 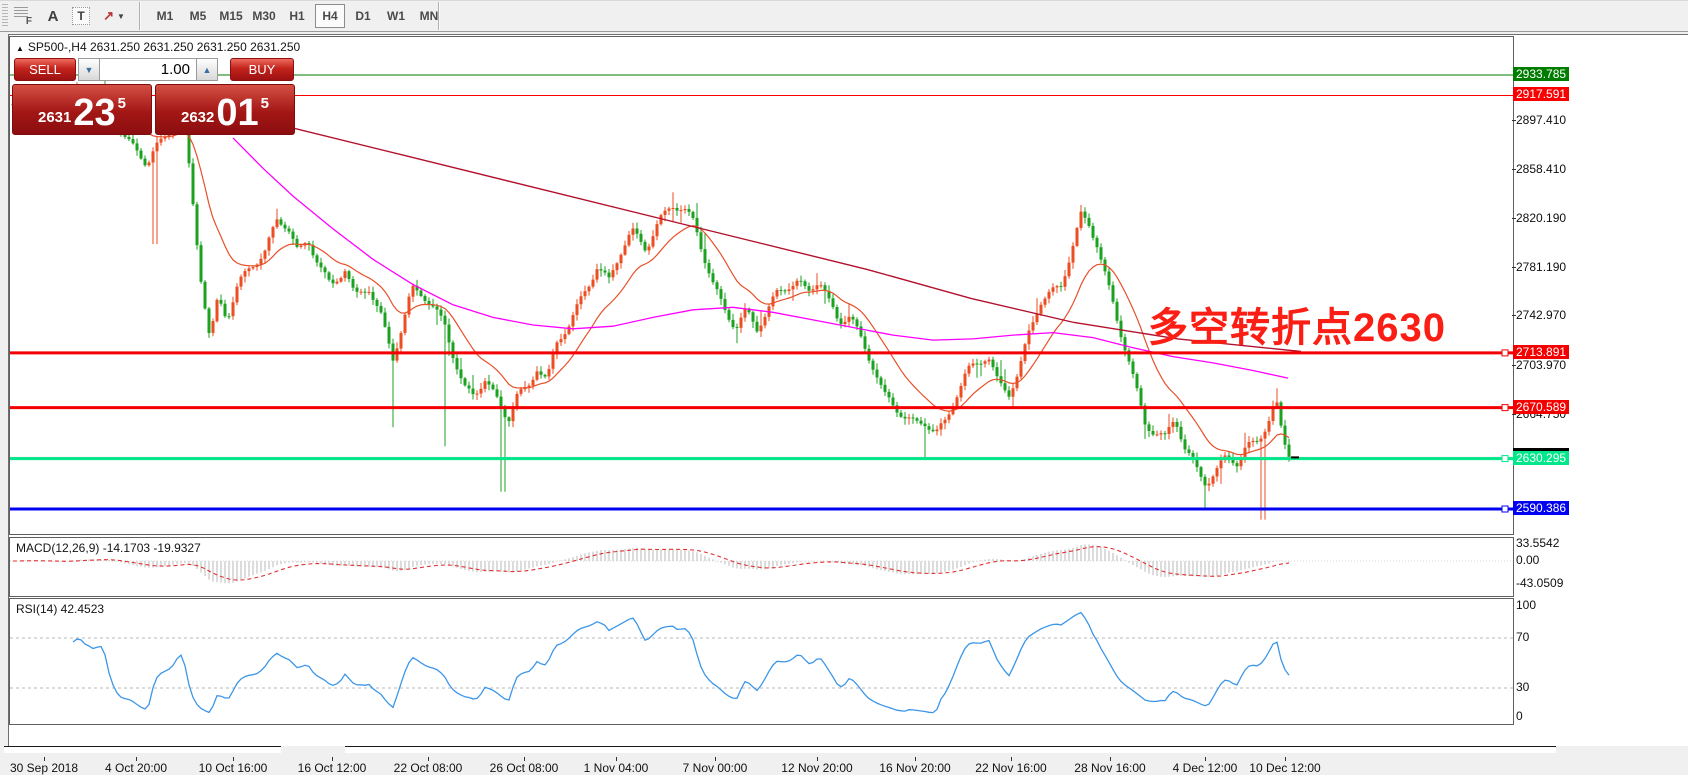 I want to click on ask-prefix: 2632, so click(x=198, y=117).